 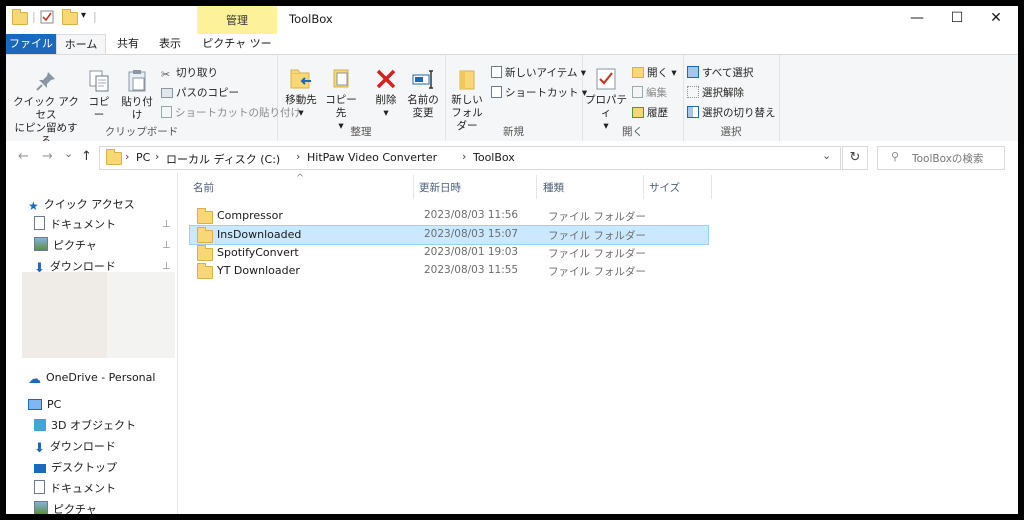 What do you see at coordinates (423, 93) in the screenshot?
I see `rename-button: 名前の 変更` at bounding box center [423, 93].